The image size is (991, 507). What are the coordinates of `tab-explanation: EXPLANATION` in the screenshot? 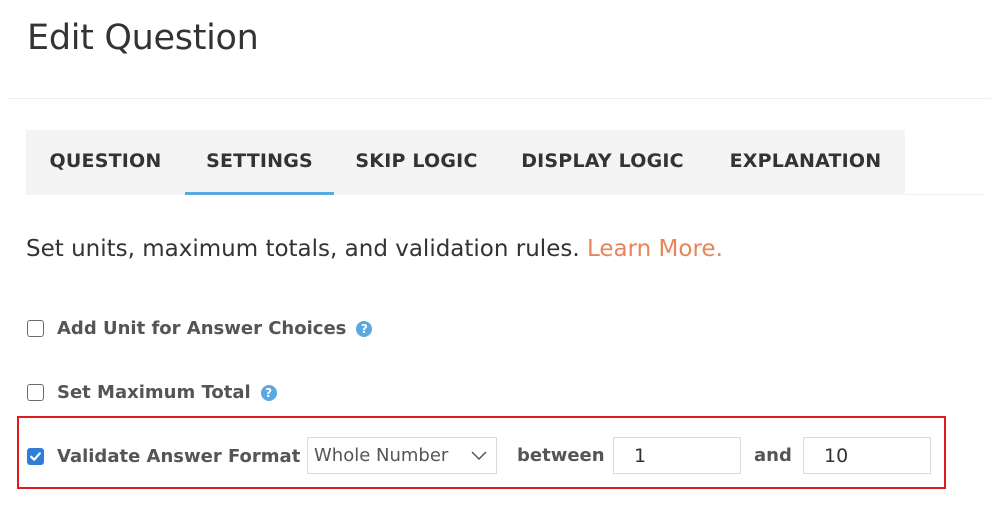 It's located at (805, 162).